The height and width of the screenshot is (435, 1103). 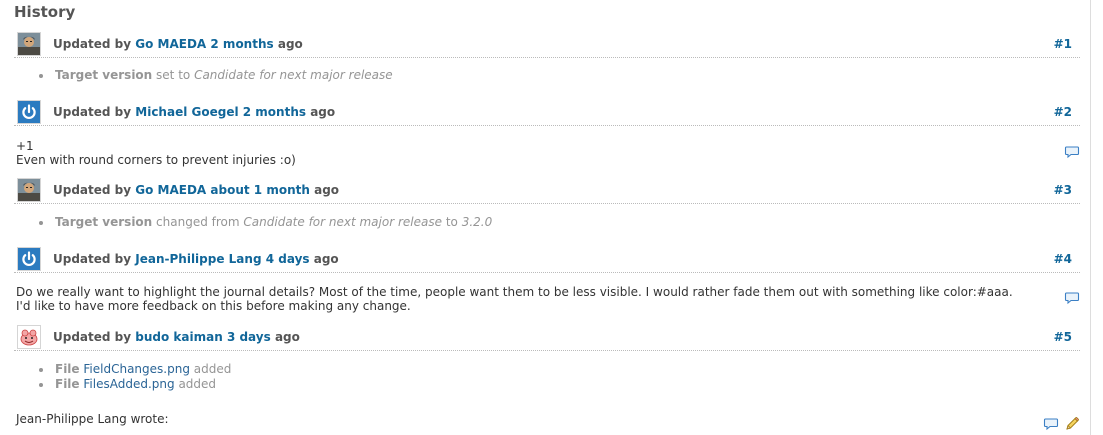 What do you see at coordinates (342, 222) in the screenshot?
I see `detail-old-value: Candidate for next major release` at bounding box center [342, 222].